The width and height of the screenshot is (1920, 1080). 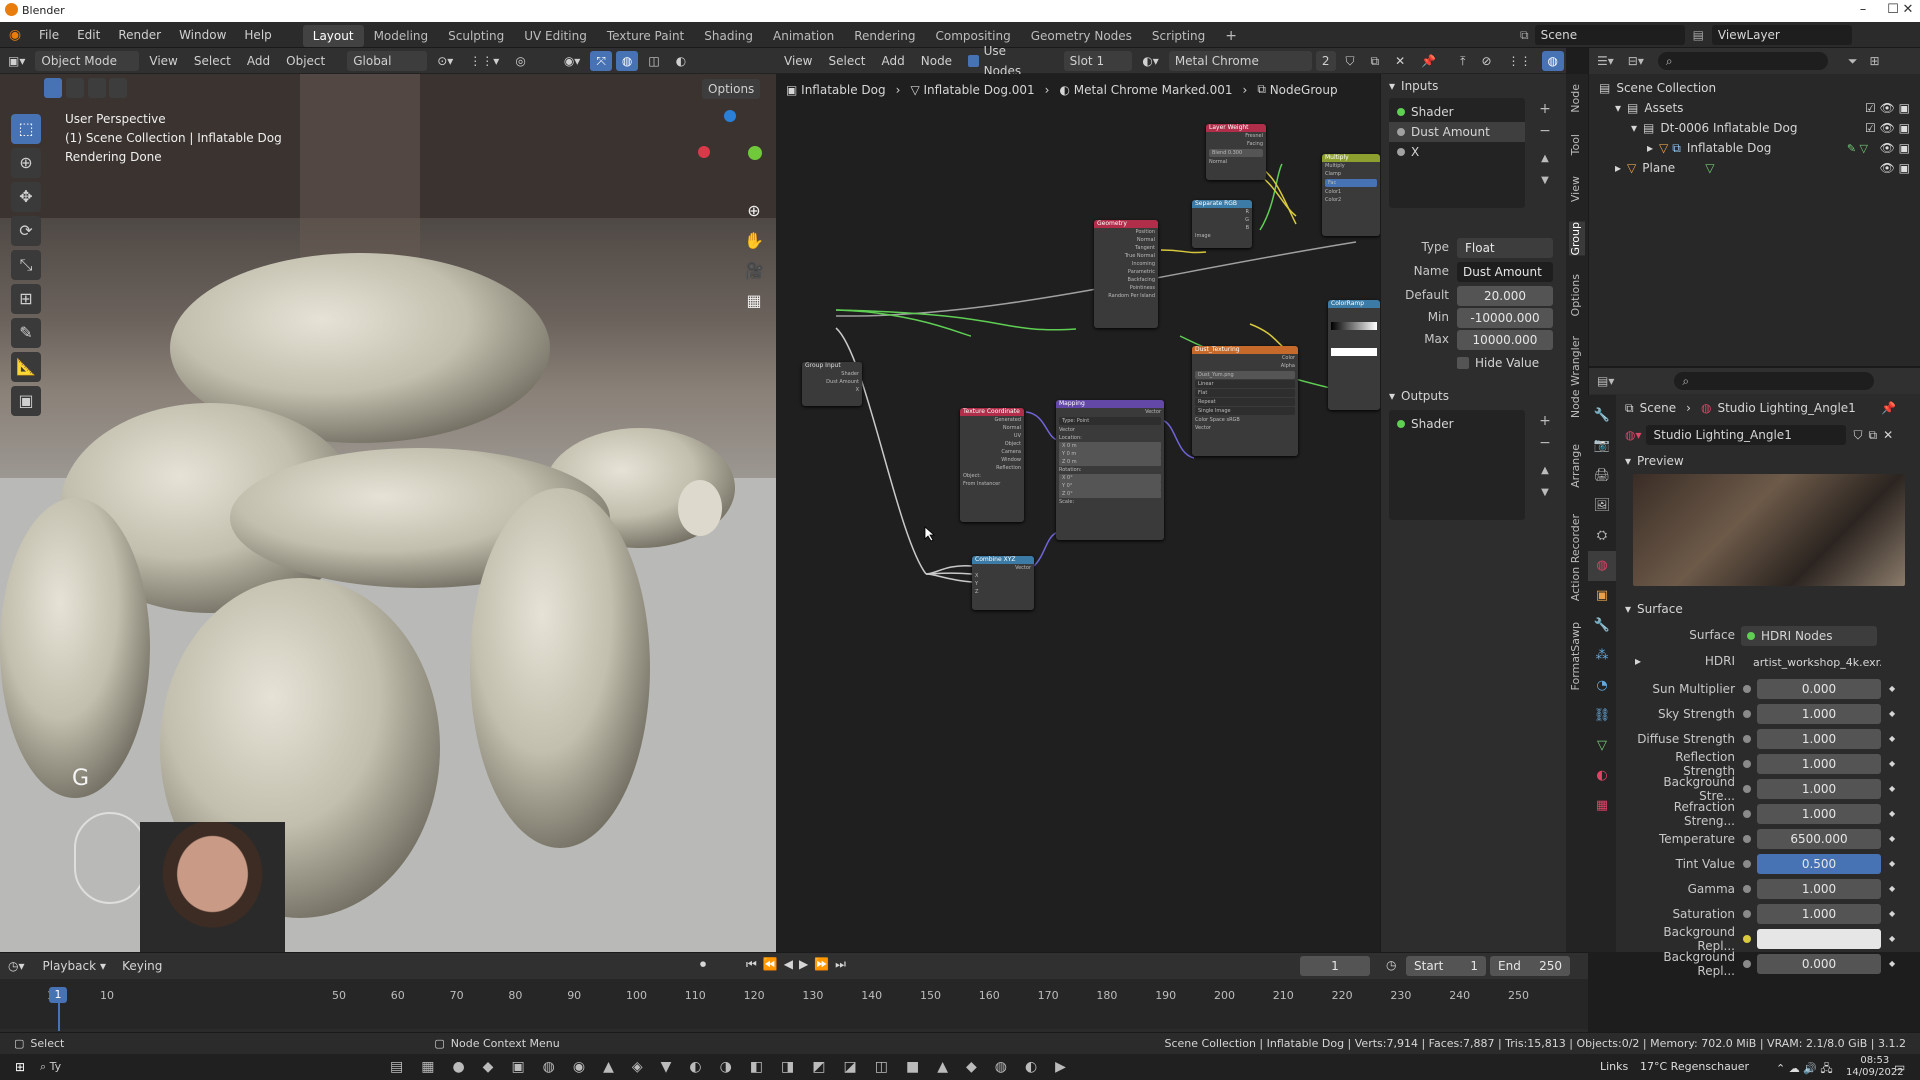 I want to click on parent-tree-icon: ⤒, so click(x=1462, y=61).